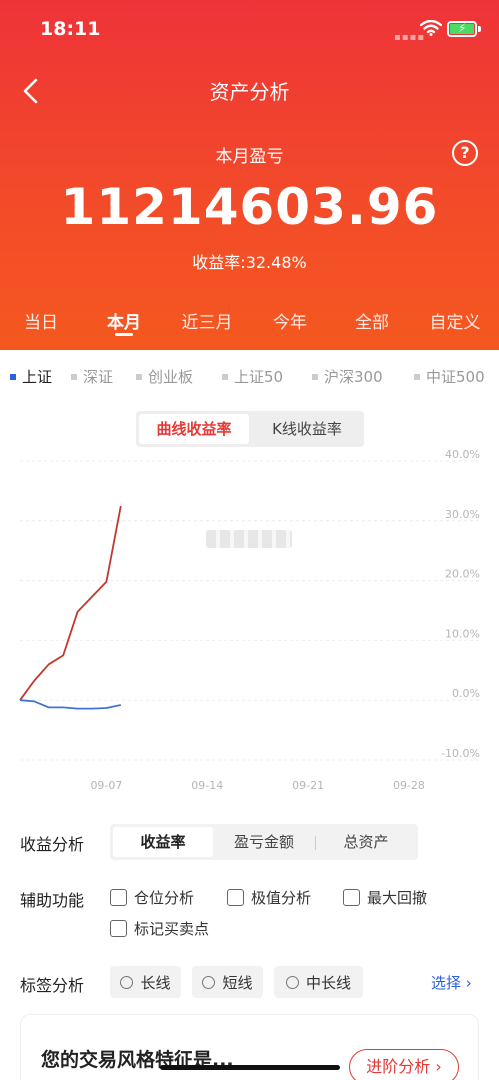 Image resolution: width=499 pixels, height=1080 pixels. Describe the element at coordinates (462, 574) in the screenshot. I see `y-tick-label: 20.0%` at that location.